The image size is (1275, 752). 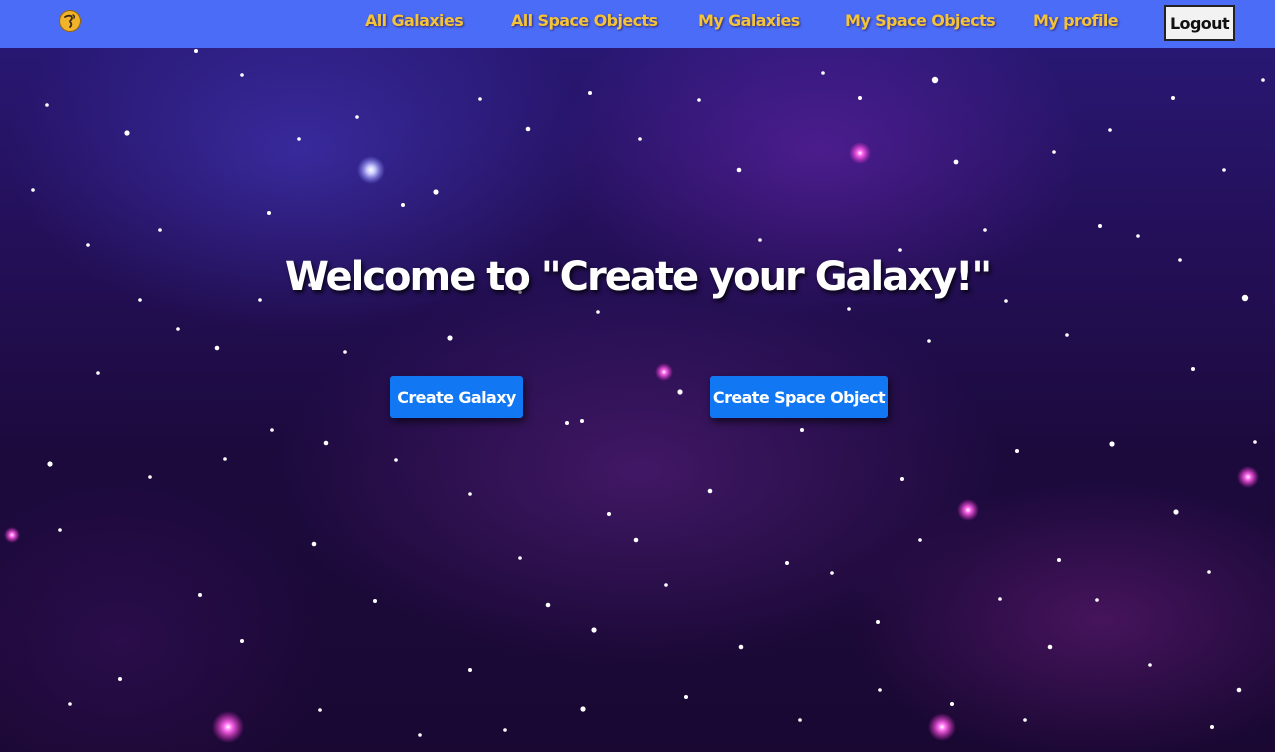 What do you see at coordinates (1076, 20) in the screenshot?
I see `nav-my-profile: My profile` at bounding box center [1076, 20].